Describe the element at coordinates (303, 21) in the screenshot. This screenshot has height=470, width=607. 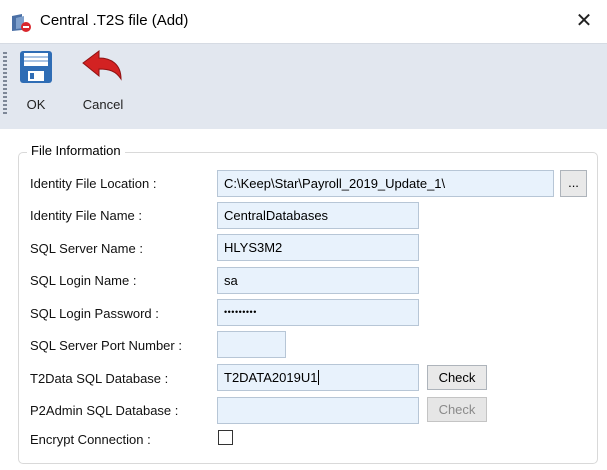
I see `title-bar: Central .T2S file (Add) ✕` at that location.